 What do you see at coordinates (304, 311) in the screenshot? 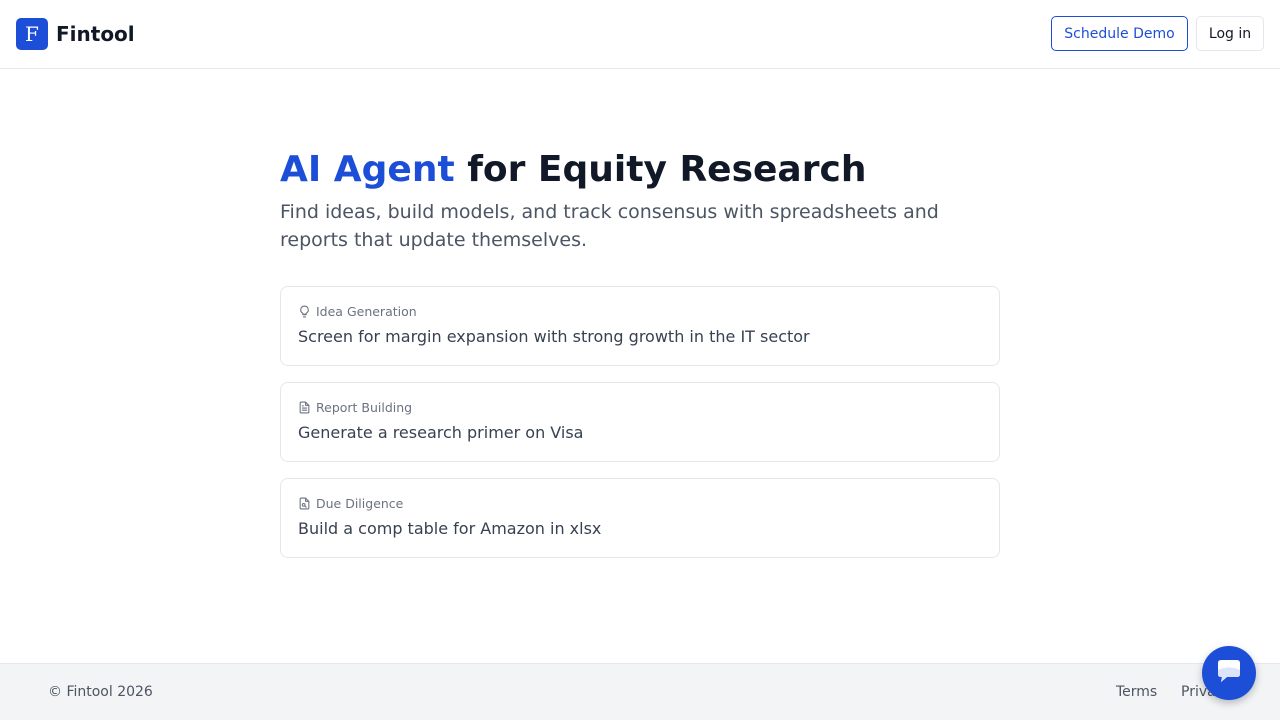
I see `lightbulb-icon` at bounding box center [304, 311].